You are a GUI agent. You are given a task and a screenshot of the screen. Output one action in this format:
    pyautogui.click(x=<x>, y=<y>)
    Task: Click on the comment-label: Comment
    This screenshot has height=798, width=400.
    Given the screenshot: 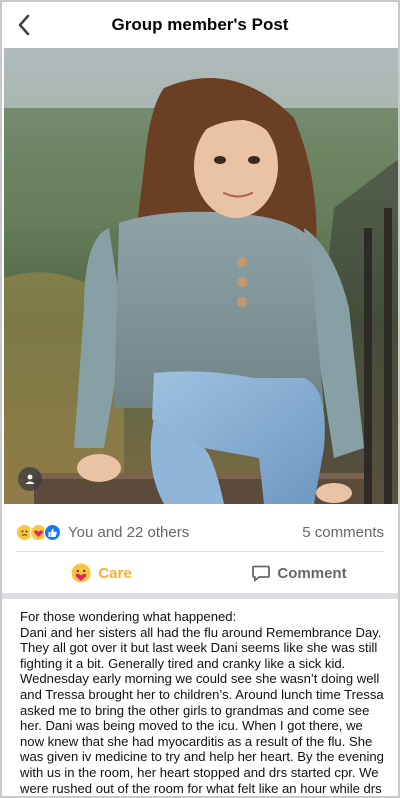 What is the action you would take?
    pyautogui.click(x=312, y=573)
    